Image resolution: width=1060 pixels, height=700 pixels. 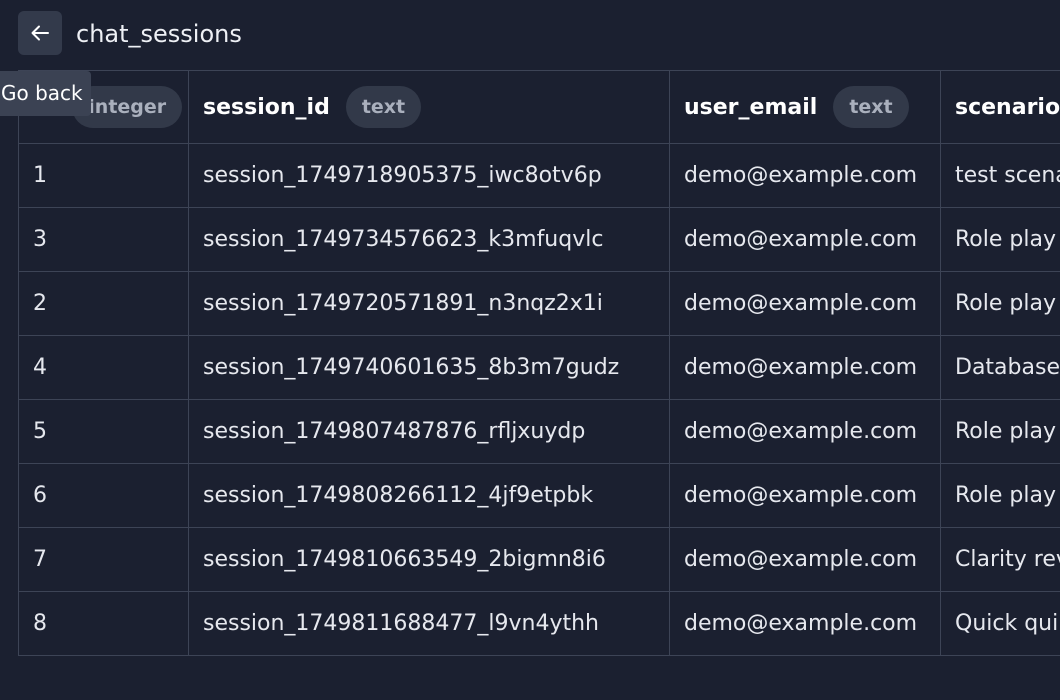 What do you see at coordinates (429, 175) in the screenshot?
I see `cell-session-id: session_1749718905375_iwc8otv6p` at bounding box center [429, 175].